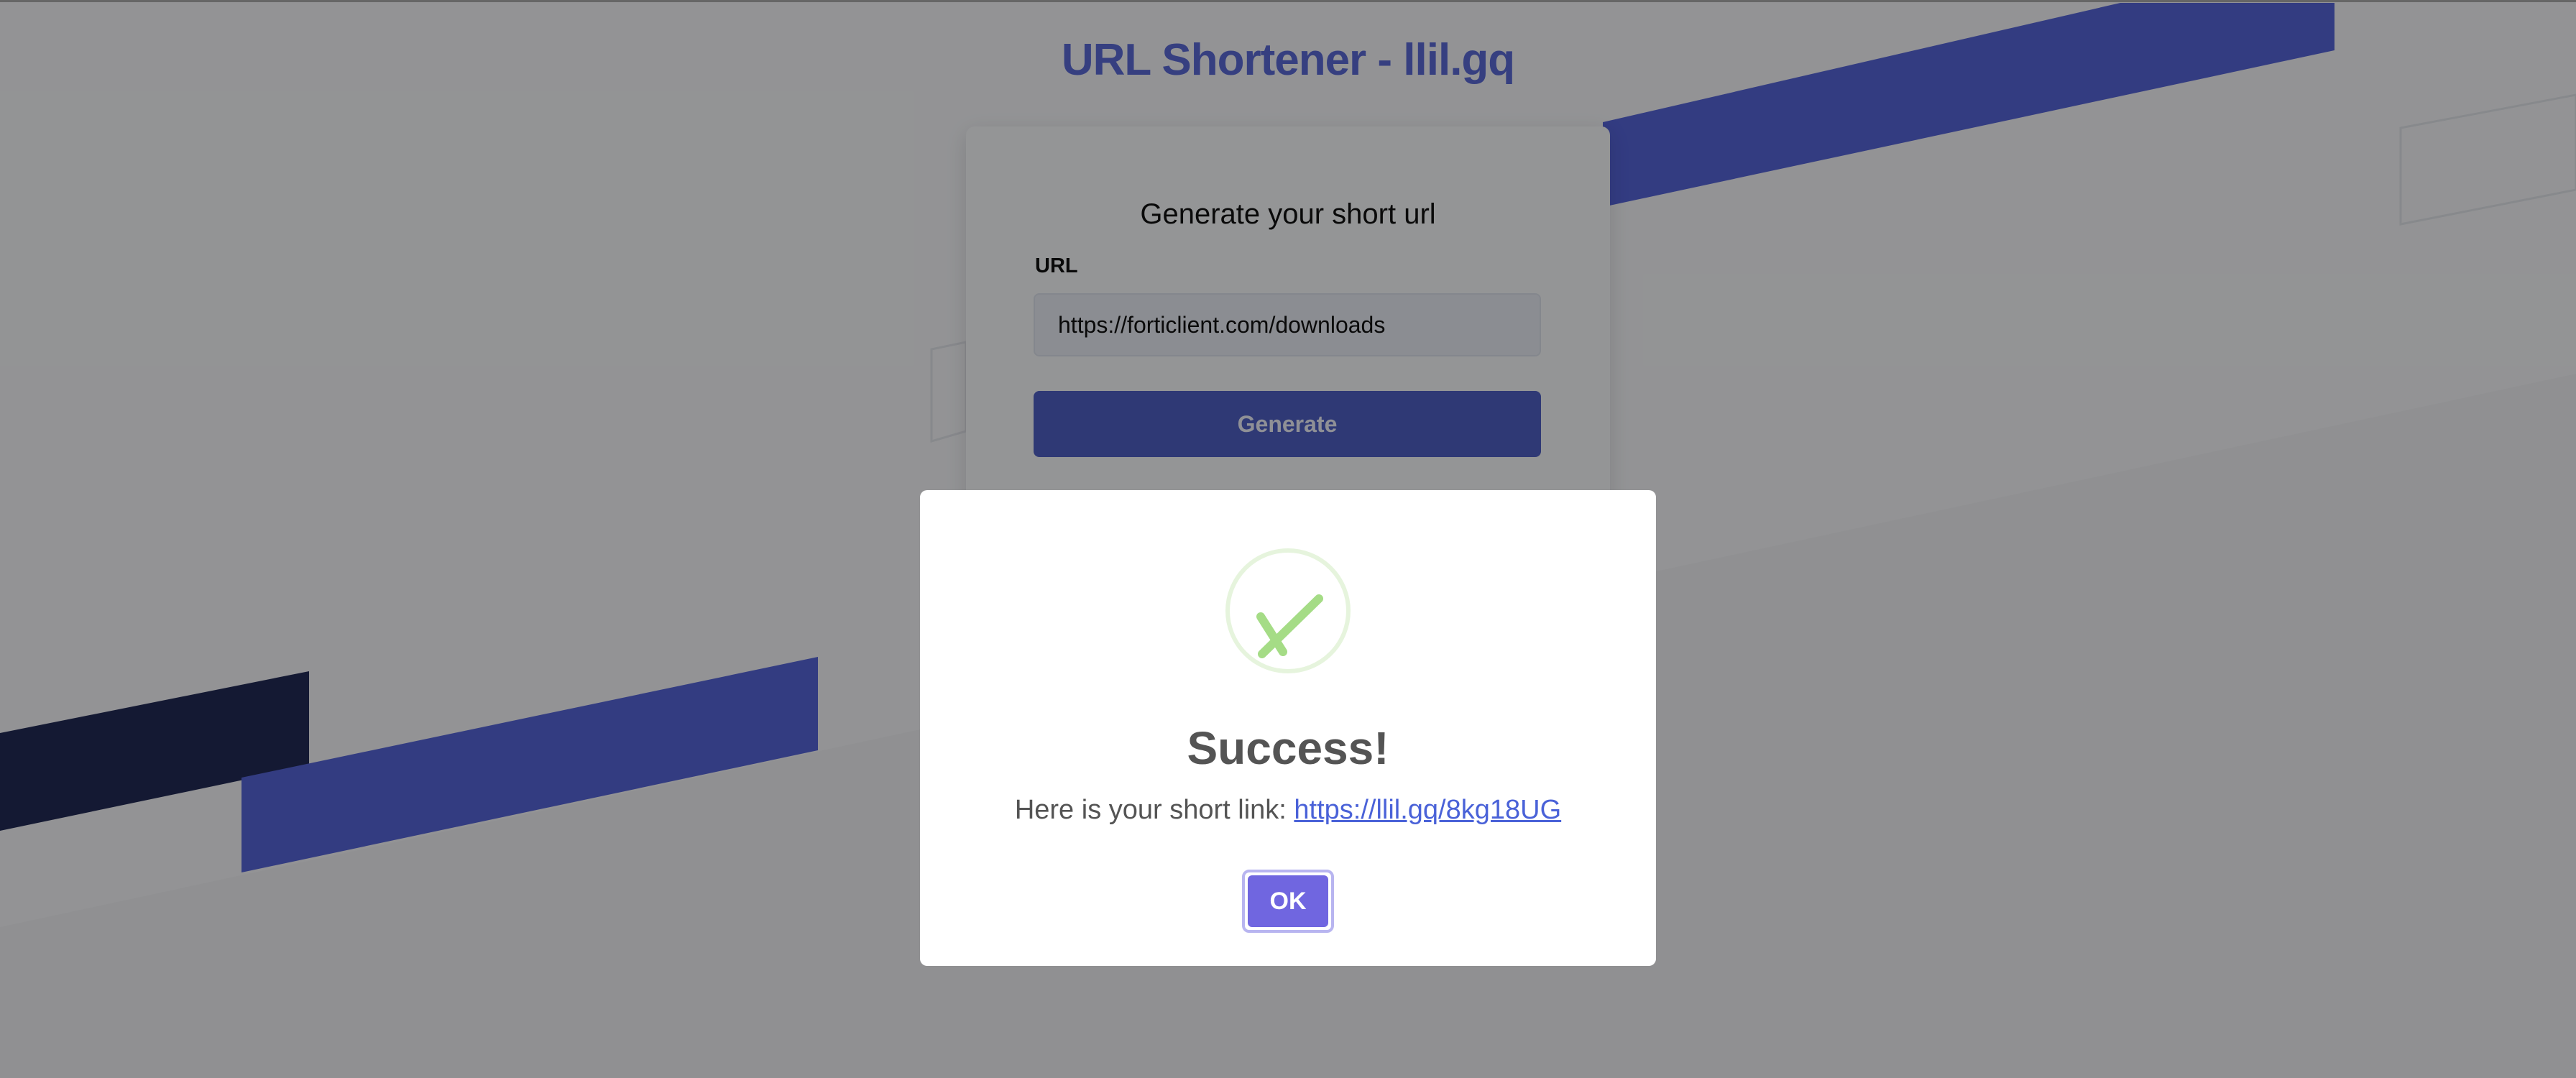 This screenshot has width=2576, height=1078. Describe the element at coordinates (1427, 810) in the screenshot. I see `short-link: https://llil.gq/8kg18UG` at that location.